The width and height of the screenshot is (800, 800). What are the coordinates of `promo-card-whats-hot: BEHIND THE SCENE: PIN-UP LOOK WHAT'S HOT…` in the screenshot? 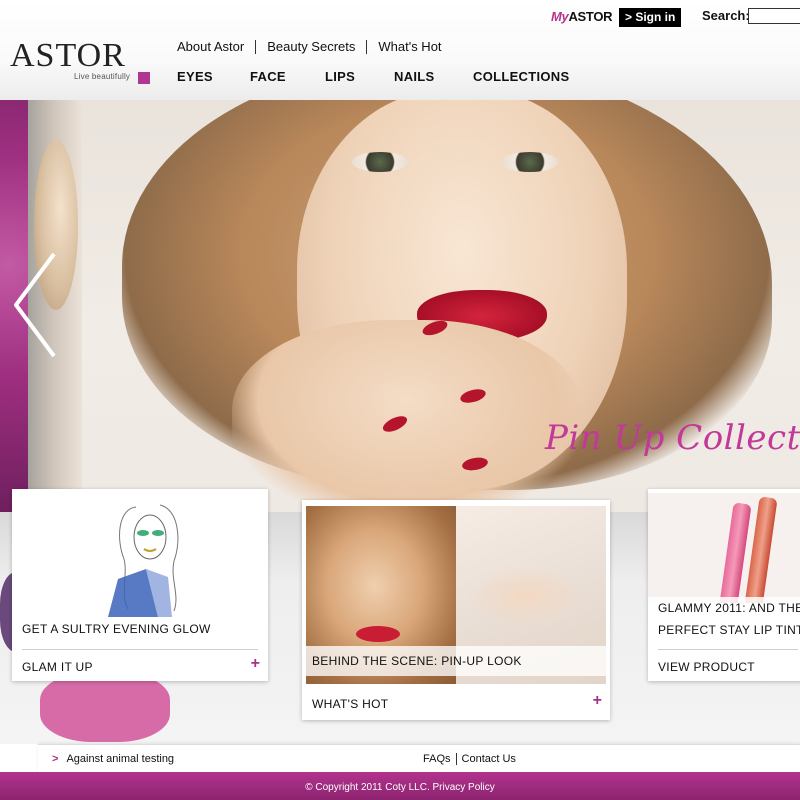 It's located at (456, 610).